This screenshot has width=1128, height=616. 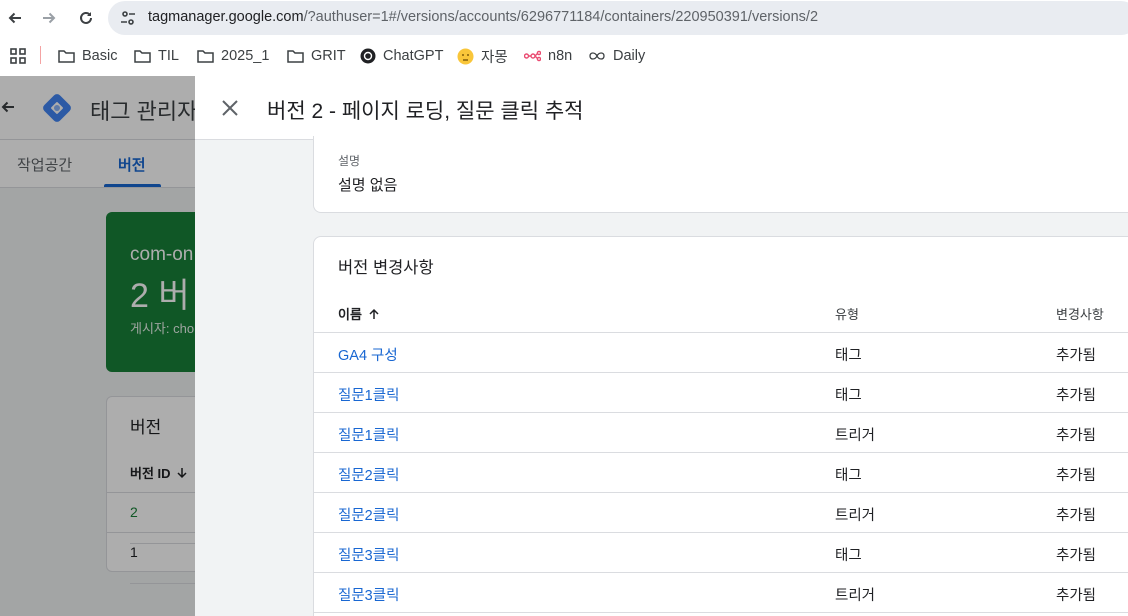 I want to click on column-header-change: 변경사항, so click(x=1080, y=313).